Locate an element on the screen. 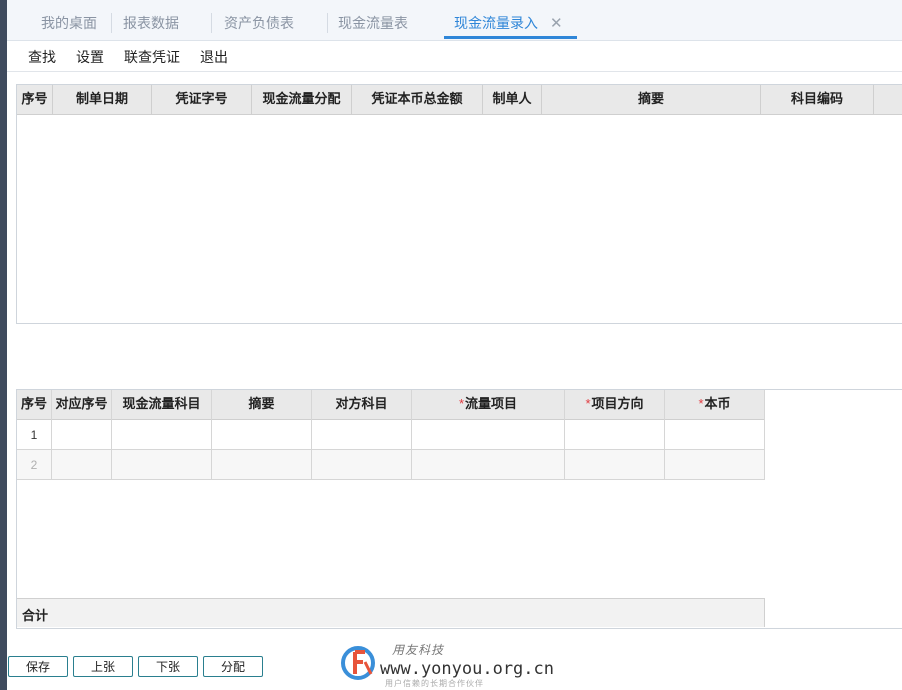  column-header: 科目编码 is located at coordinates (817, 99).